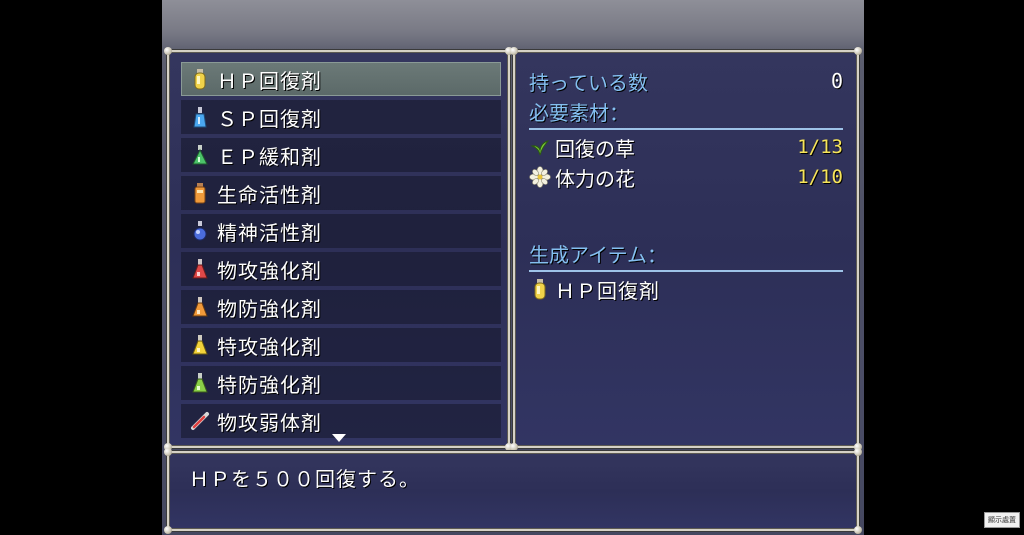 The width and height of the screenshot is (1024, 535). I want to click on result-item-row: ＨＰ回復剤, so click(686, 289).